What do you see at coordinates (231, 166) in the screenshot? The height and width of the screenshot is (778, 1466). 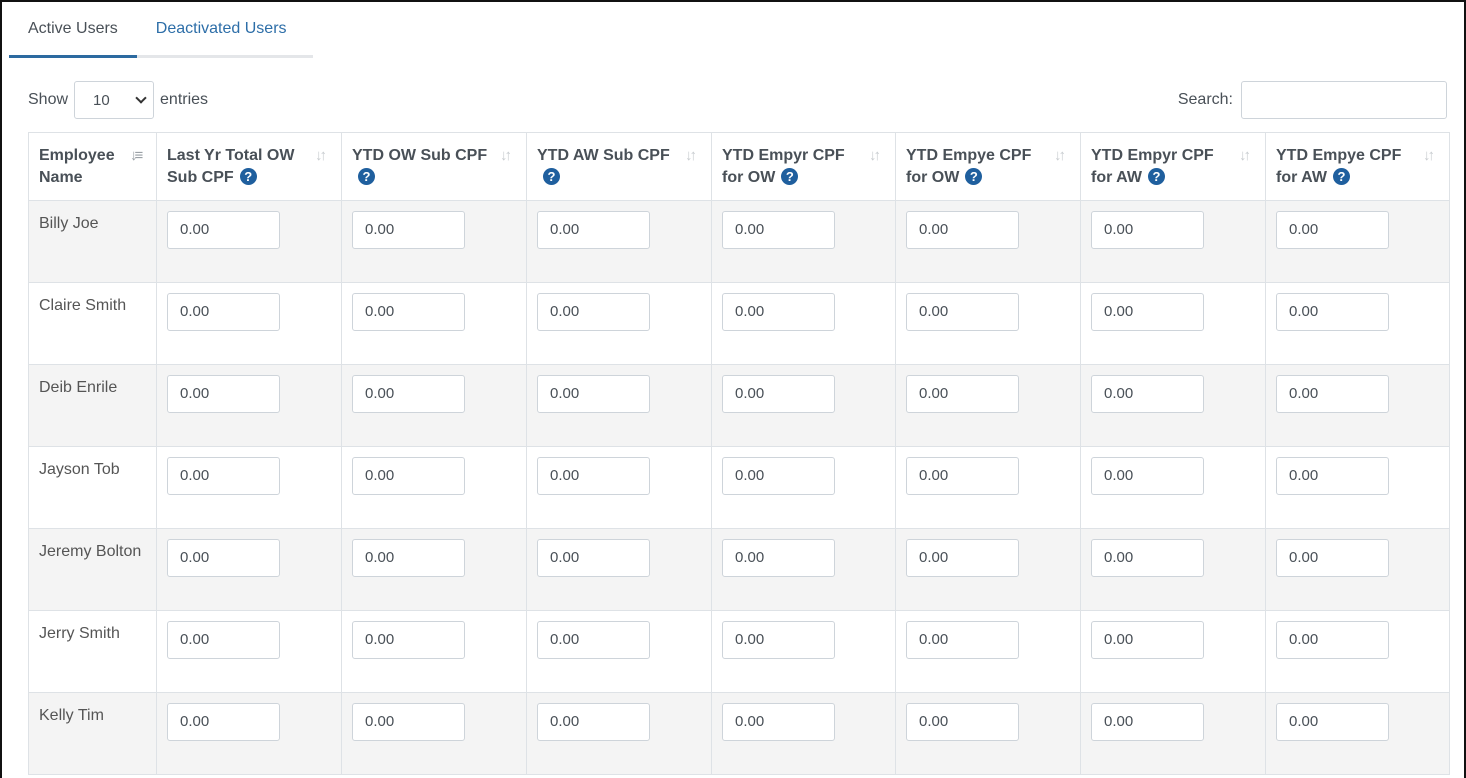 I see `column-header-label: Last Yr Total OW Sub CPF` at bounding box center [231, 166].